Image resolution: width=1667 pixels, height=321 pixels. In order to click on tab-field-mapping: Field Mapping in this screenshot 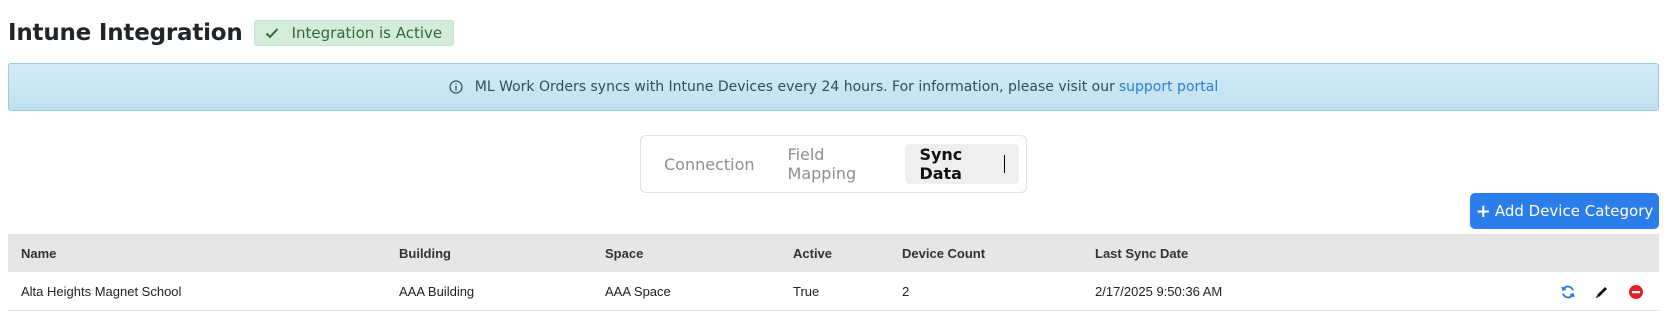, I will do `click(838, 164)`.